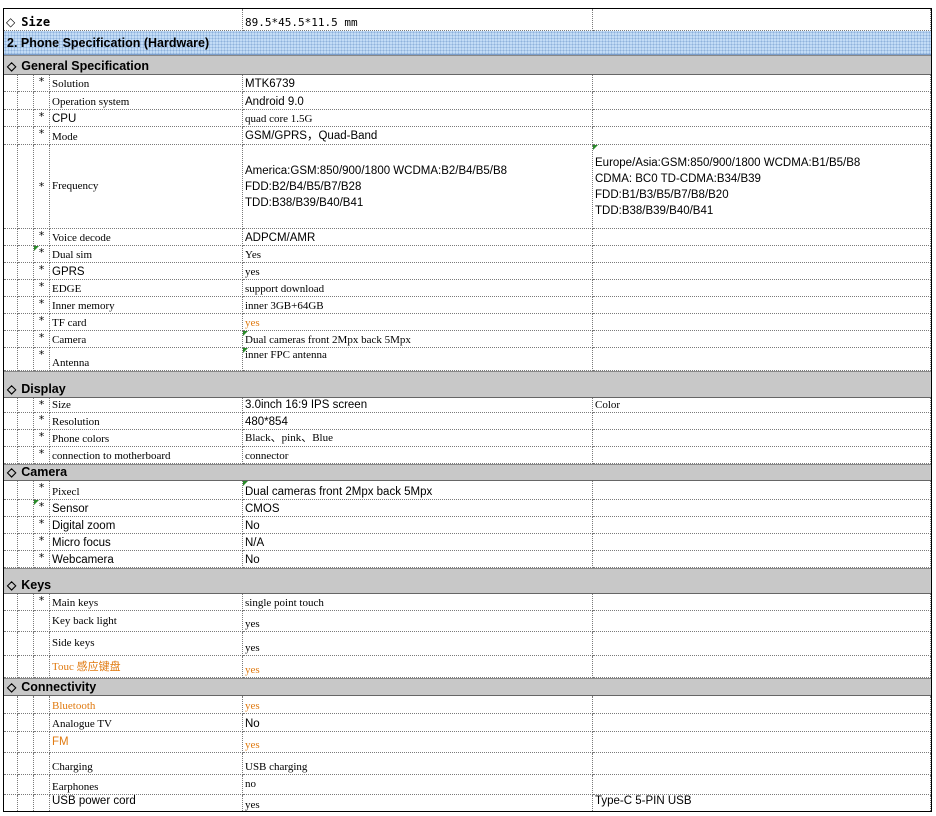  Describe the element at coordinates (146, 490) in the screenshot. I see `row-label: Pixecl` at that location.